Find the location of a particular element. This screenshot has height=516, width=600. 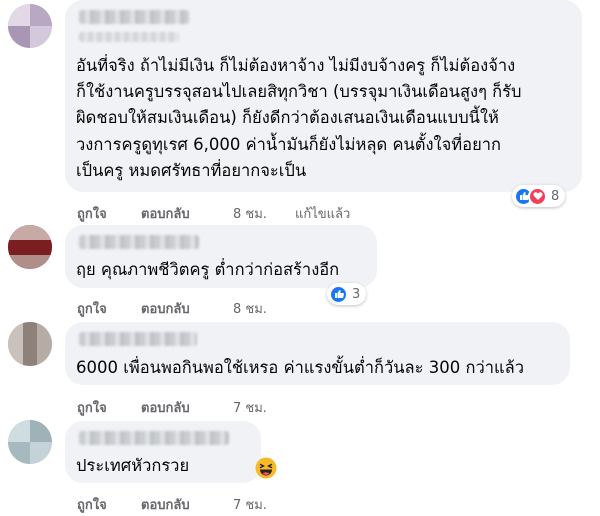

comment-bubble: ประเทศหัวกรวย is located at coordinates (163, 452).